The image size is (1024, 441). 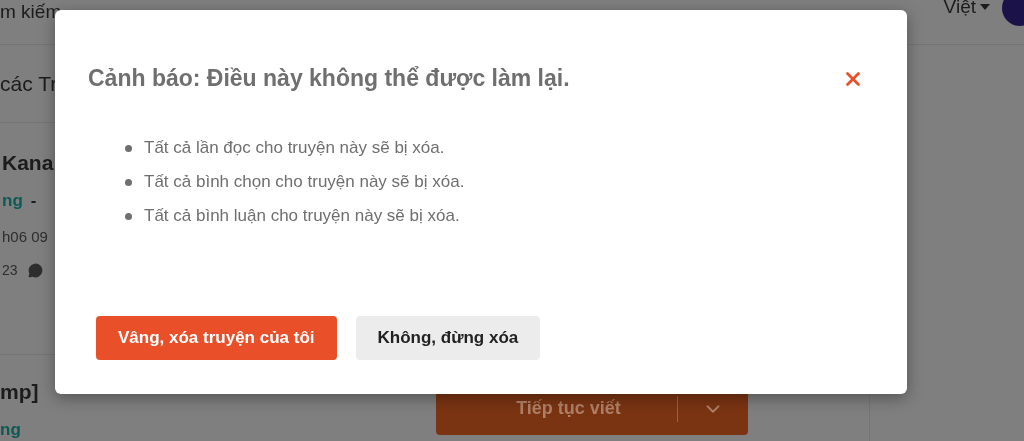 I want to click on language-dropdown: Việt, so click(x=966, y=10).